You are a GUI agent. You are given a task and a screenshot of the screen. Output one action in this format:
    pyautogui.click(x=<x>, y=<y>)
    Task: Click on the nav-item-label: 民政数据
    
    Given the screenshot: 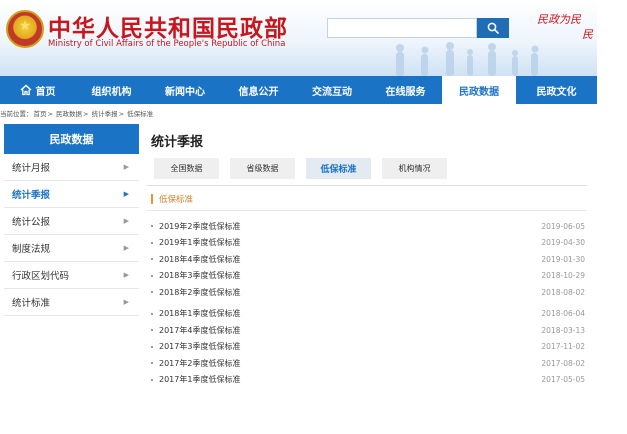 What is the action you would take?
    pyautogui.click(x=479, y=92)
    